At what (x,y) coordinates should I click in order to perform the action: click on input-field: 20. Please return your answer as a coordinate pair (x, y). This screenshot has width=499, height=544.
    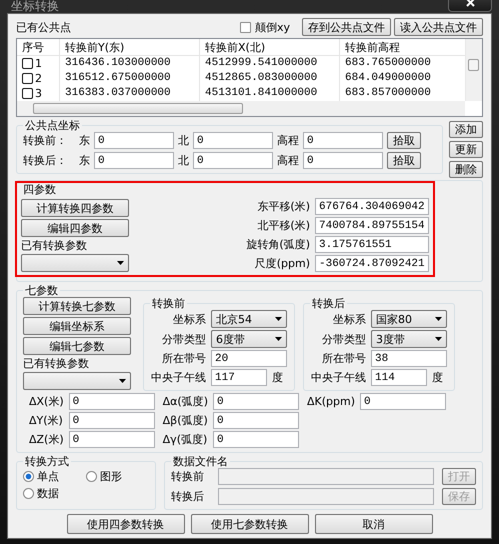
    Looking at the image, I should click on (249, 358).